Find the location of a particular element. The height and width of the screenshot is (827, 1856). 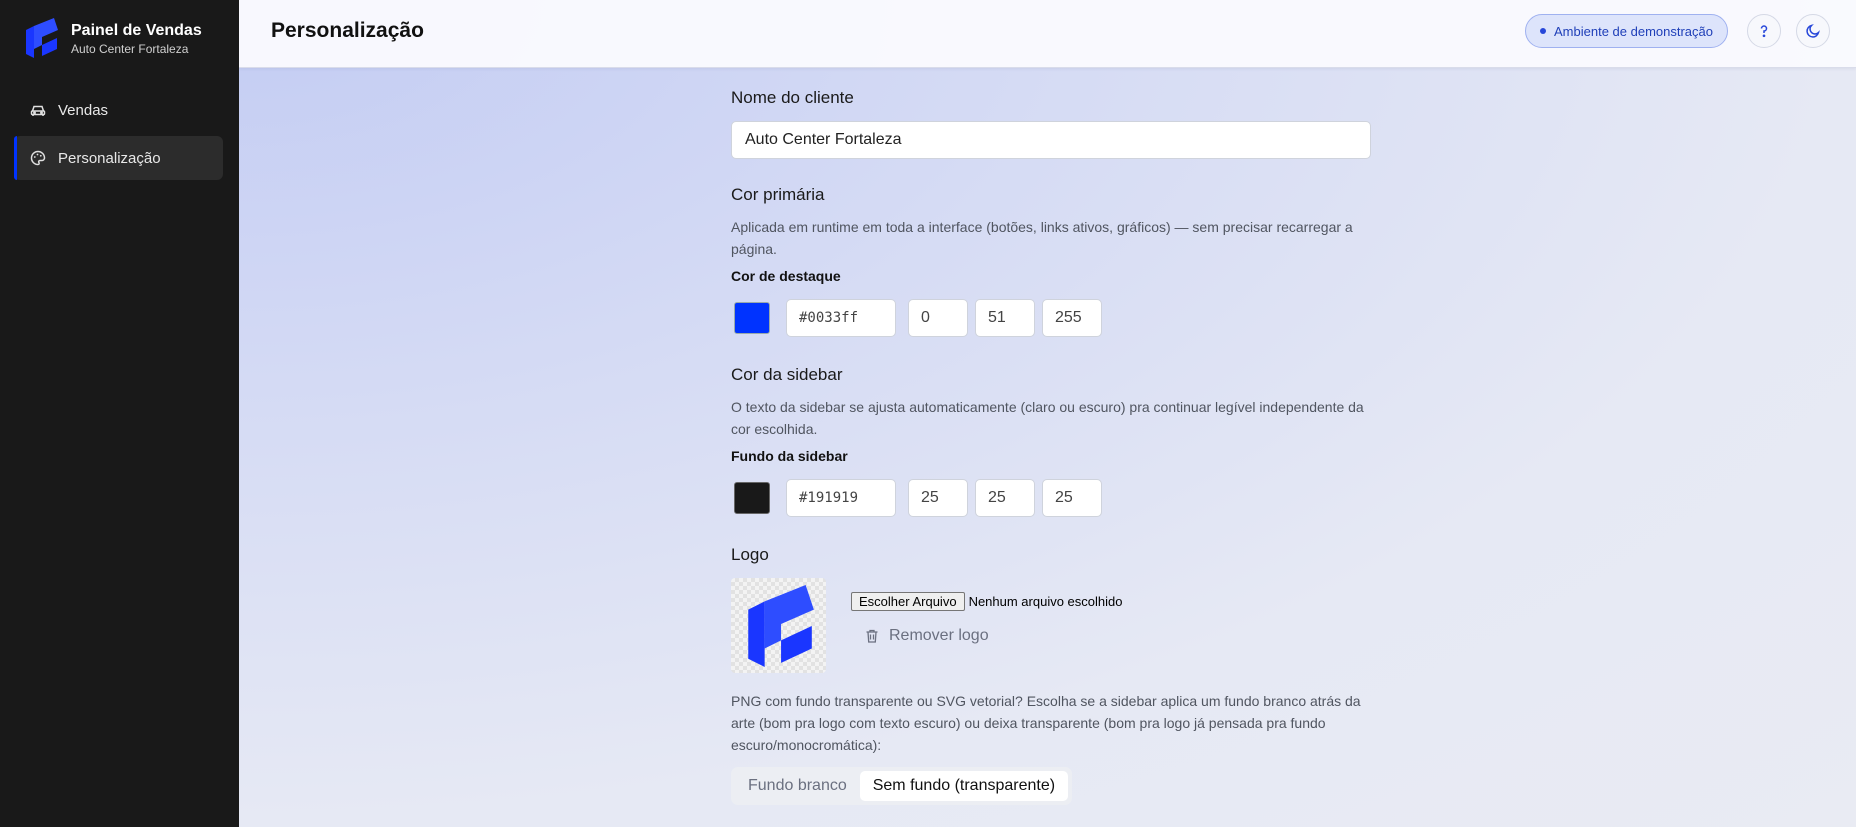

top-bar: Personalização Ambiente de demonstração is located at coordinates (1047, 34).